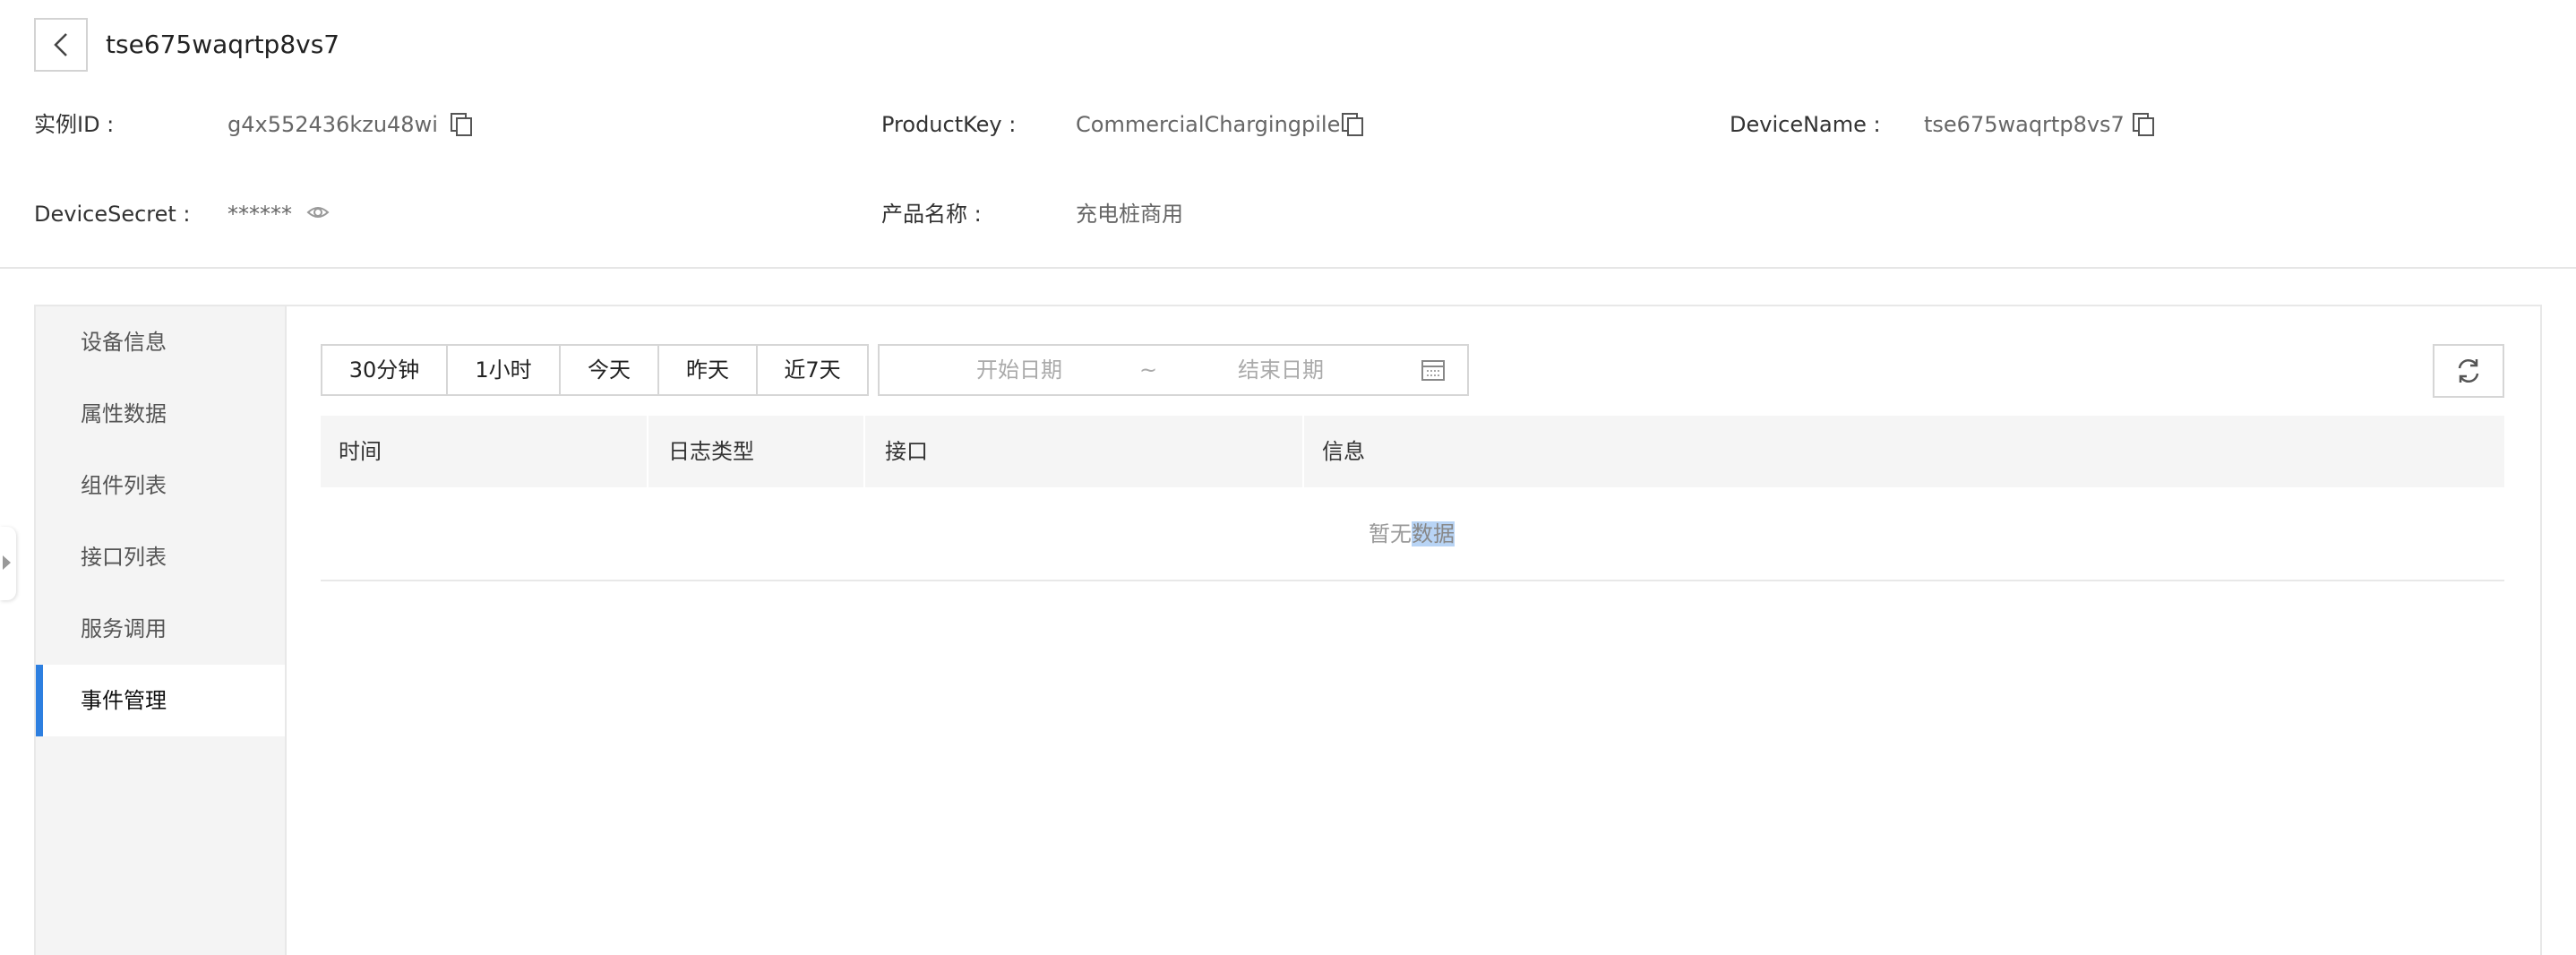 The height and width of the screenshot is (955, 2576). Describe the element at coordinates (1805, 124) in the screenshot. I see `device-name-label: DeviceName :` at that location.